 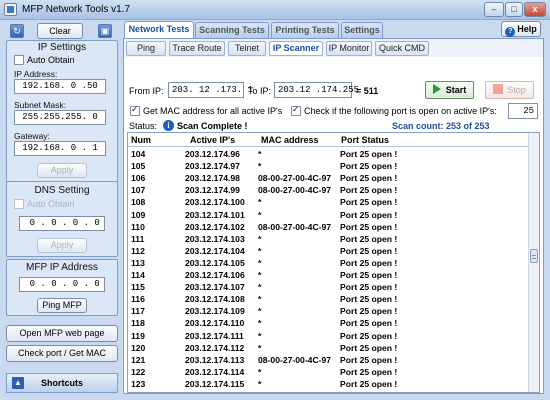 What do you see at coordinates (62, 383) in the screenshot?
I see `shortcuts-button: ▲ Shortcuts` at bounding box center [62, 383].